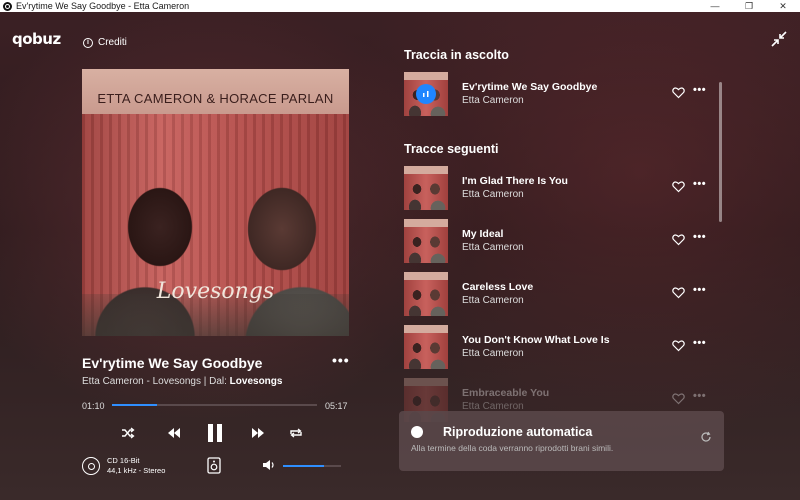  Describe the element at coordinates (498, 287) in the screenshot. I see `track-title: Careless Love` at that location.